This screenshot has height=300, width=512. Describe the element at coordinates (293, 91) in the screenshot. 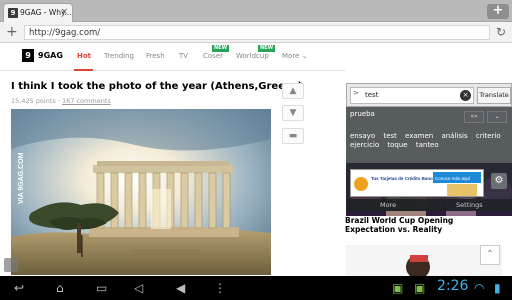

I see `upvote-button: ▲` at that location.